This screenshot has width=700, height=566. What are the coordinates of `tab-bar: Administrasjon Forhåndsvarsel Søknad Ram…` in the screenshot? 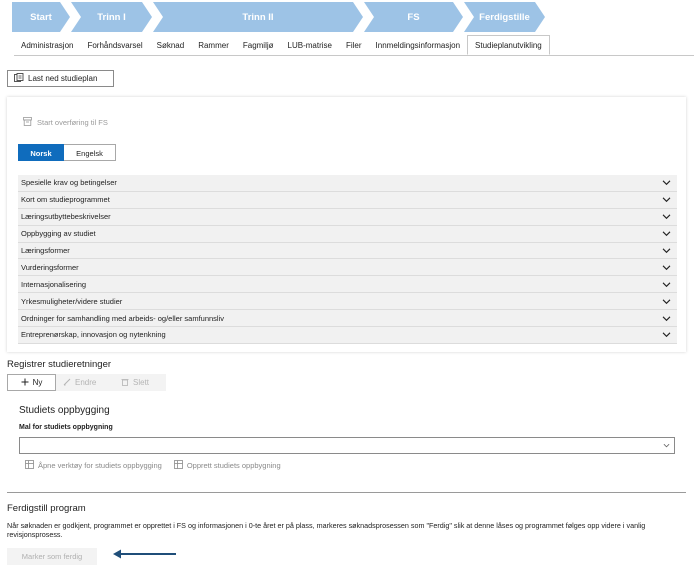 It's located at (282, 45).